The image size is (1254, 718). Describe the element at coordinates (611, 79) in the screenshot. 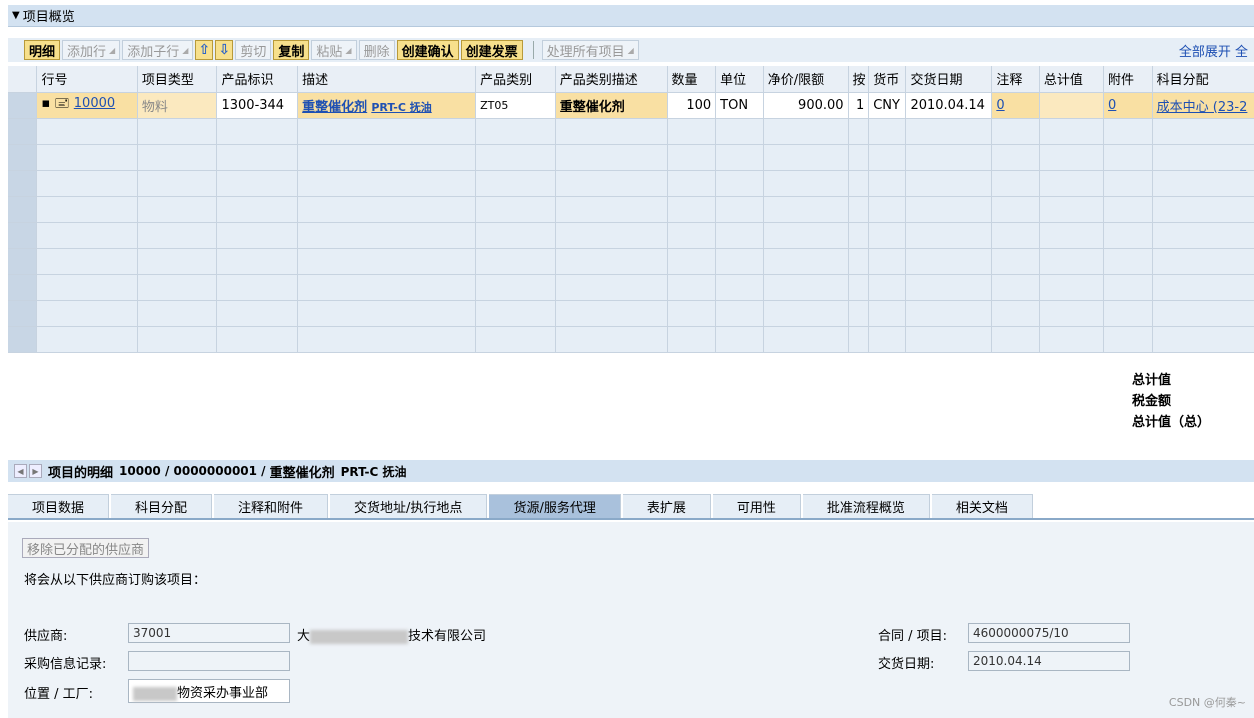

I see `col-header-category-desc: 产品类别描述` at that location.